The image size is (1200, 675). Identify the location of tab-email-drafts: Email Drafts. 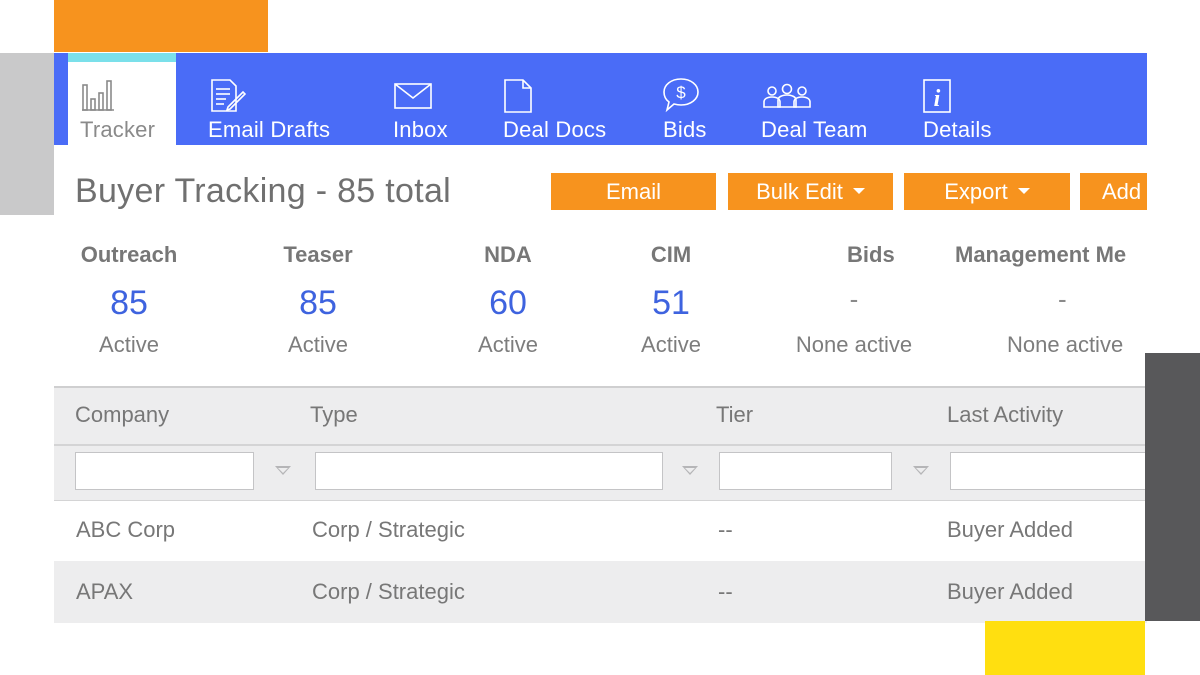
(278, 99).